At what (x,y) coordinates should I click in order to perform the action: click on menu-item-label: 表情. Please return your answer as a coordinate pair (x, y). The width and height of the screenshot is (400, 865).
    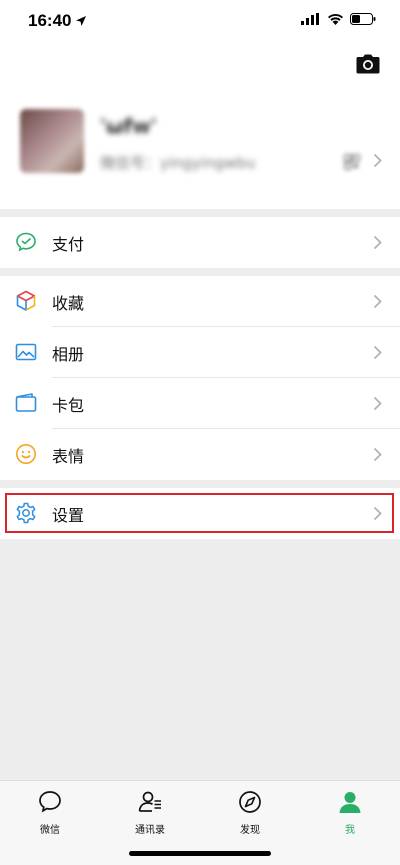
    Looking at the image, I should click on (68, 456).